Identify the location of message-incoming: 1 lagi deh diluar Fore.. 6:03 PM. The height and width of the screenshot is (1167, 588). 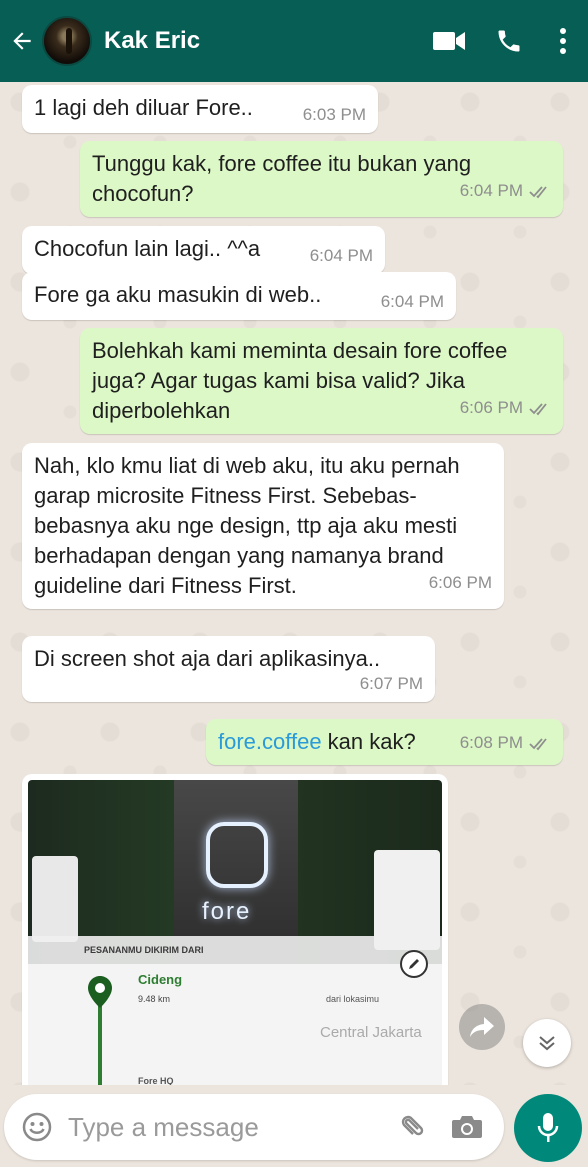
(200, 109).